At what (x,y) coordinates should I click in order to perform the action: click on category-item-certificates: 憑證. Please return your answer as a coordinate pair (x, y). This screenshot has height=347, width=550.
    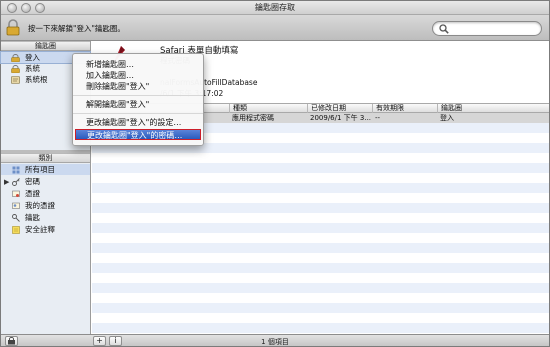
    Looking at the image, I should click on (45, 193).